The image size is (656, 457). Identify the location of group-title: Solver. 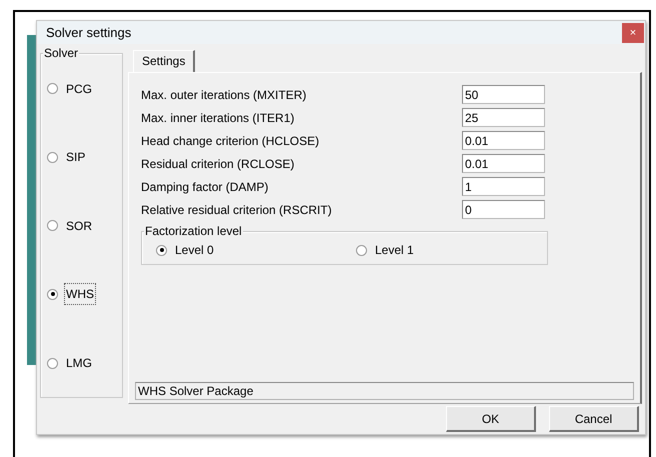
(61, 53).